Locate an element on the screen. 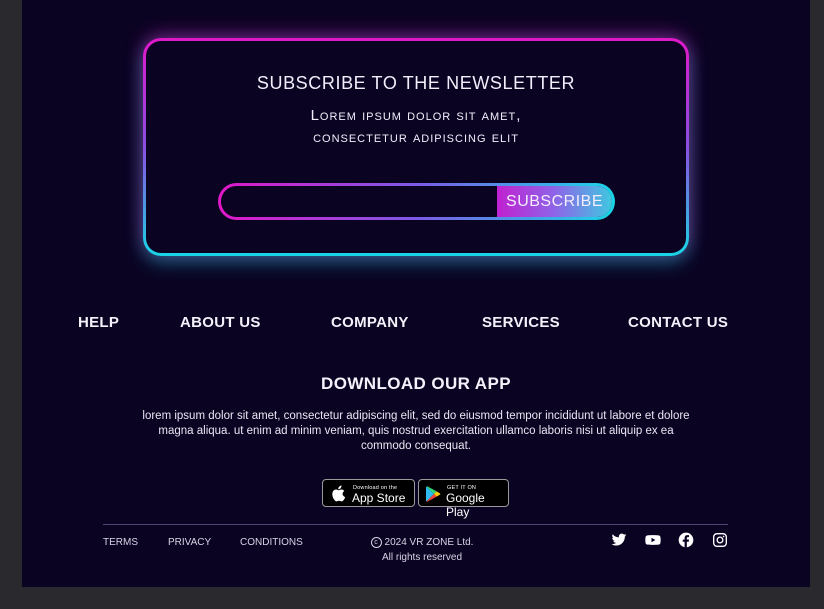  copyright-text: 2024 VR ZONE Ltd. is located at coordinates (429, 542).